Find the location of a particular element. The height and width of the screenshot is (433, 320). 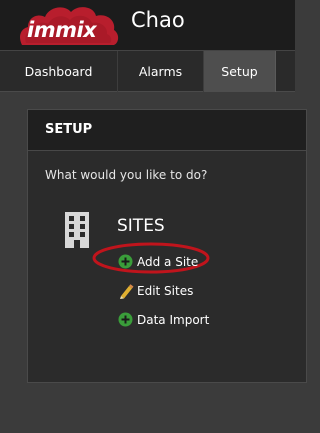

tab-dashboard: Dashboard is located at coordinates (59, 71).